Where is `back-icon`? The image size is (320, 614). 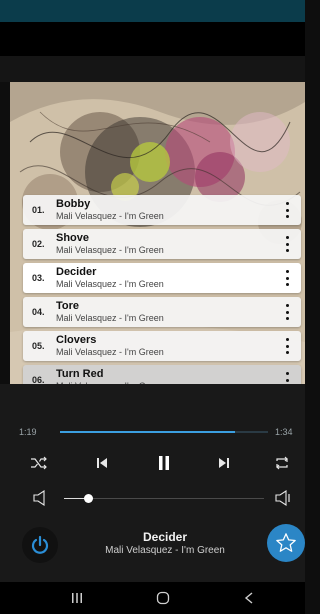 back-icon is located at coordinates (249, 598).